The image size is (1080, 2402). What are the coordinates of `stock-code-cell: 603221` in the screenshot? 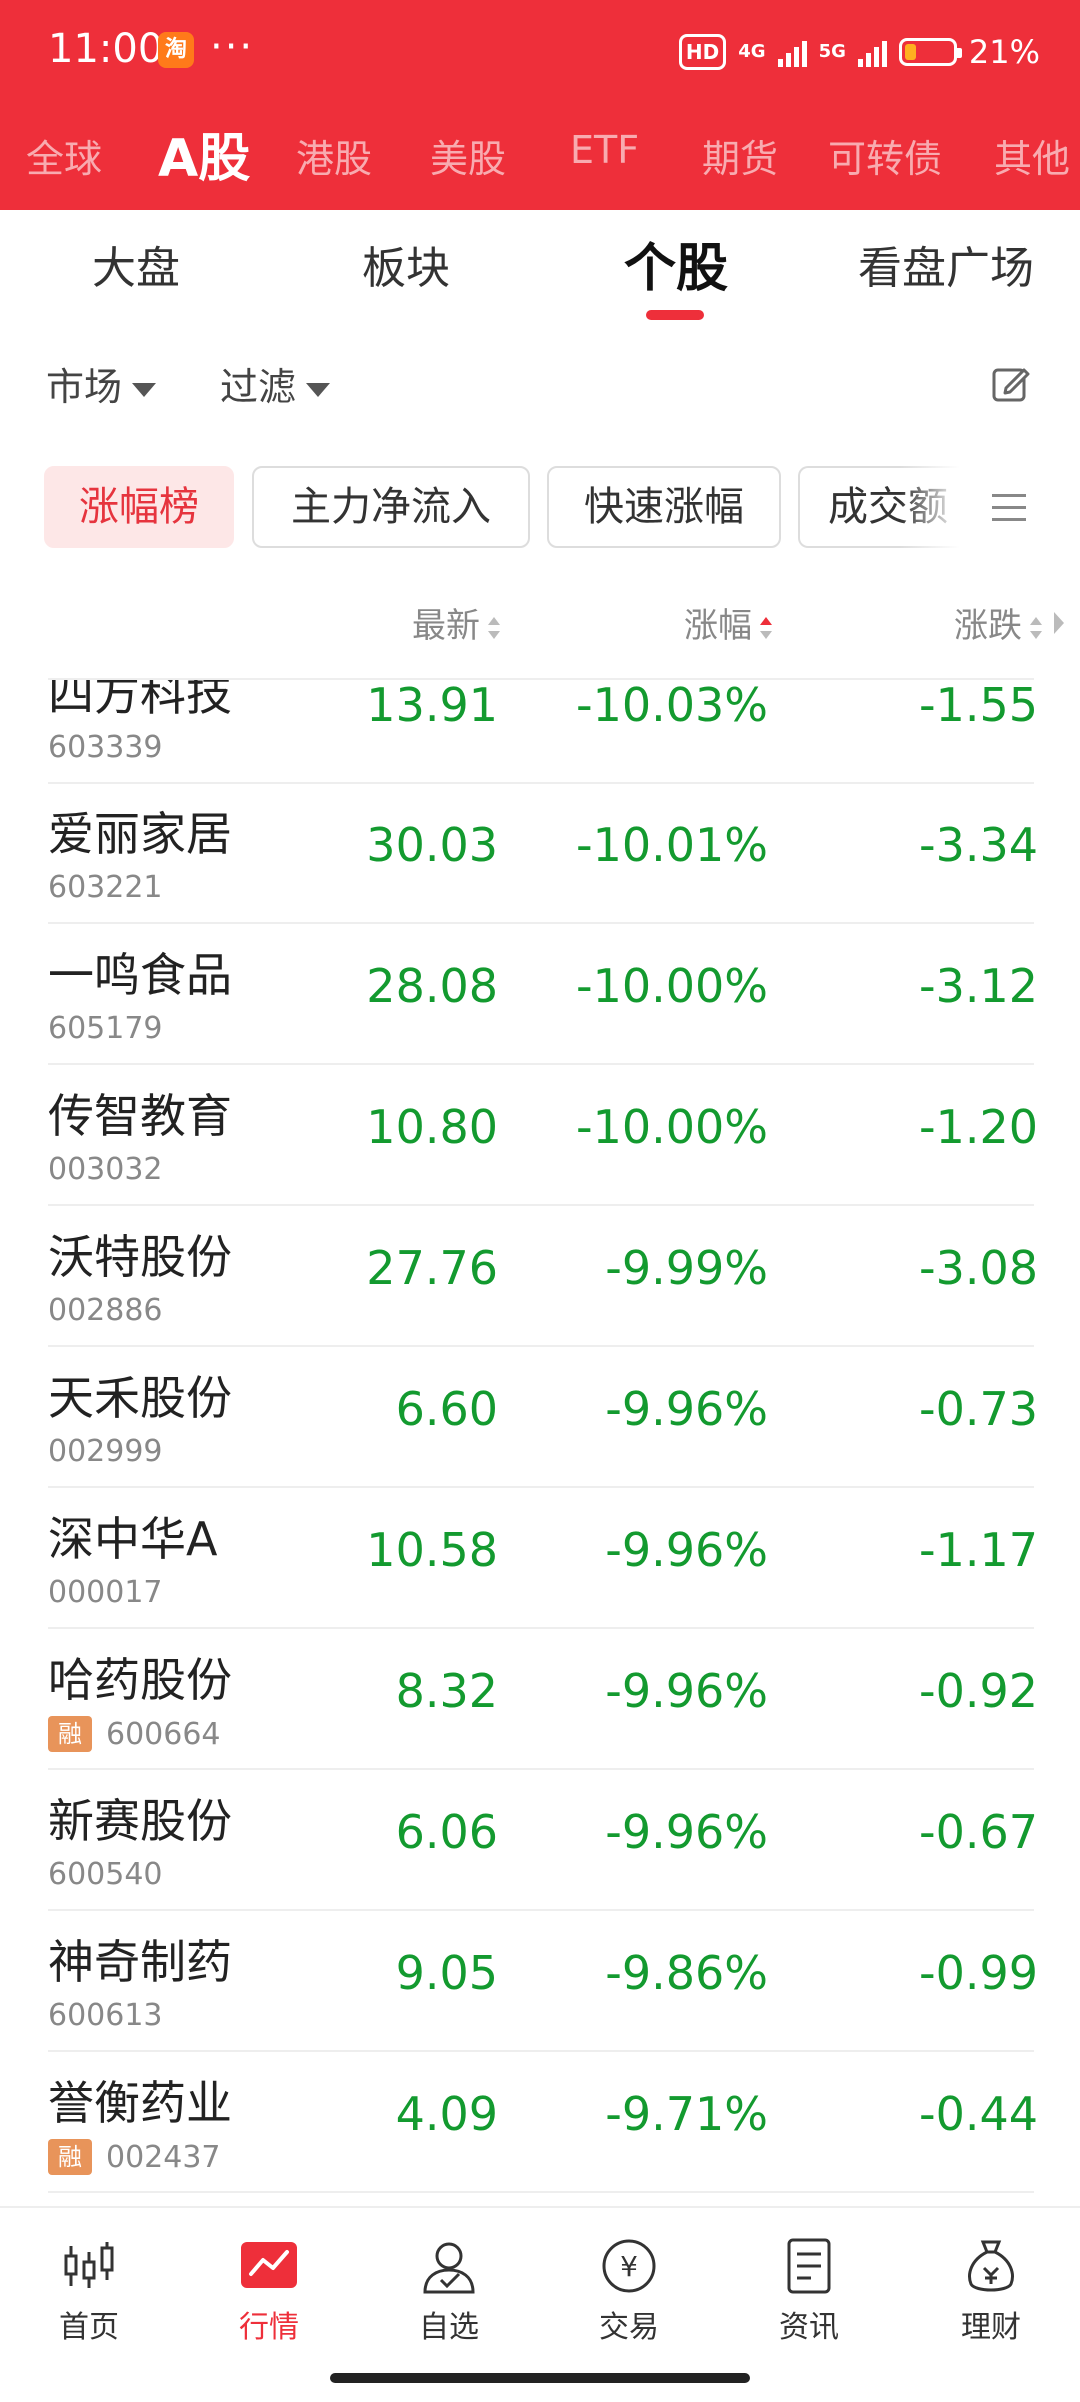 It's located at (105, 887).